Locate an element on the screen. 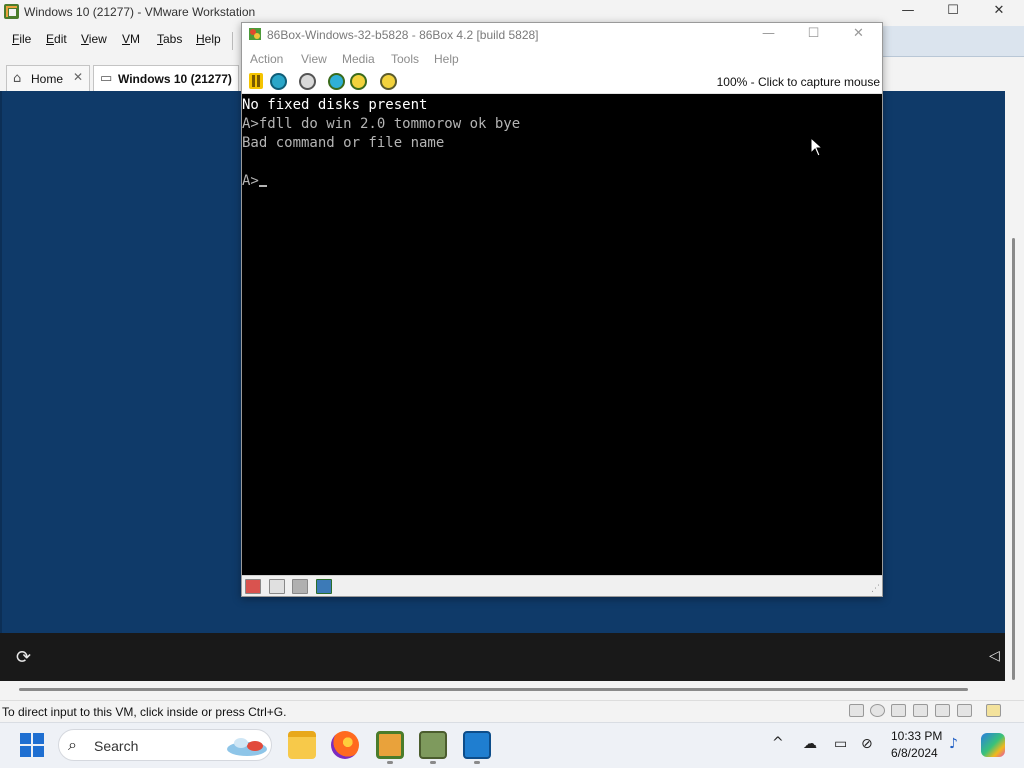 This screenshot has height=768, width=1024. text-cursor is located at coordinates (262, 186).